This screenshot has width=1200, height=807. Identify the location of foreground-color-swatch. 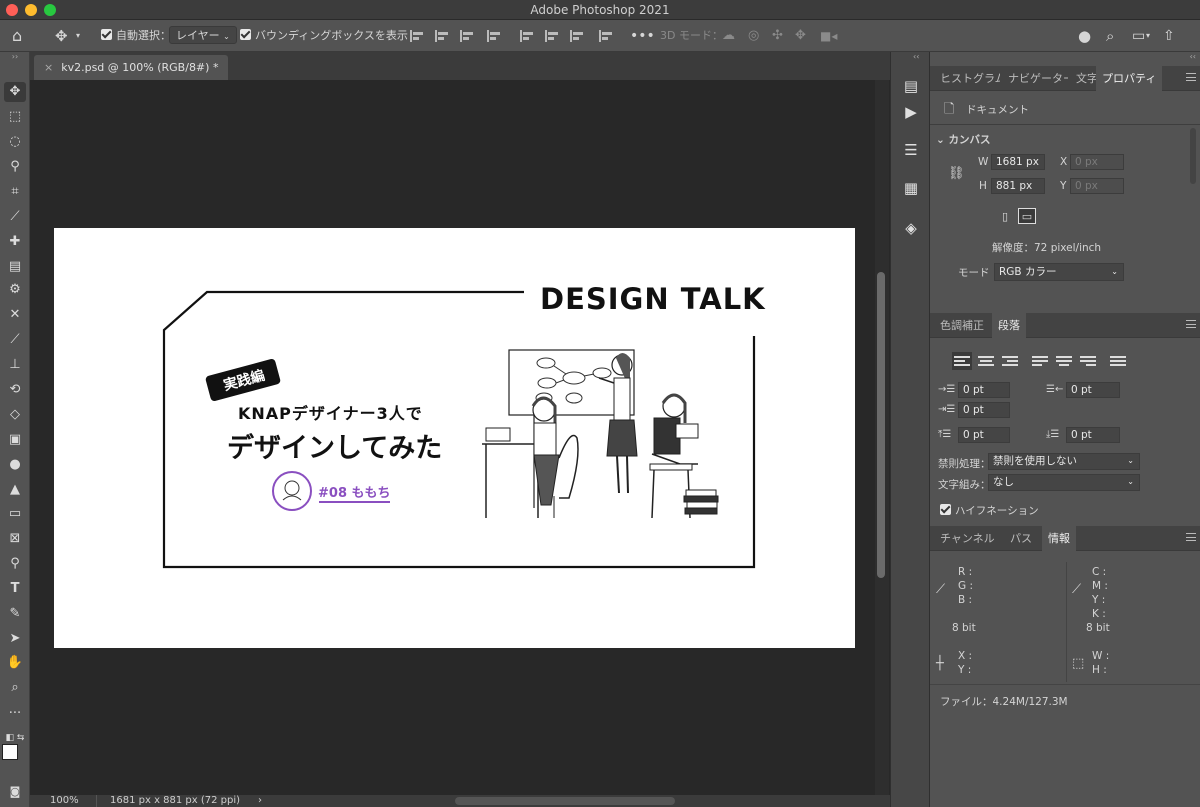
(10, 752).